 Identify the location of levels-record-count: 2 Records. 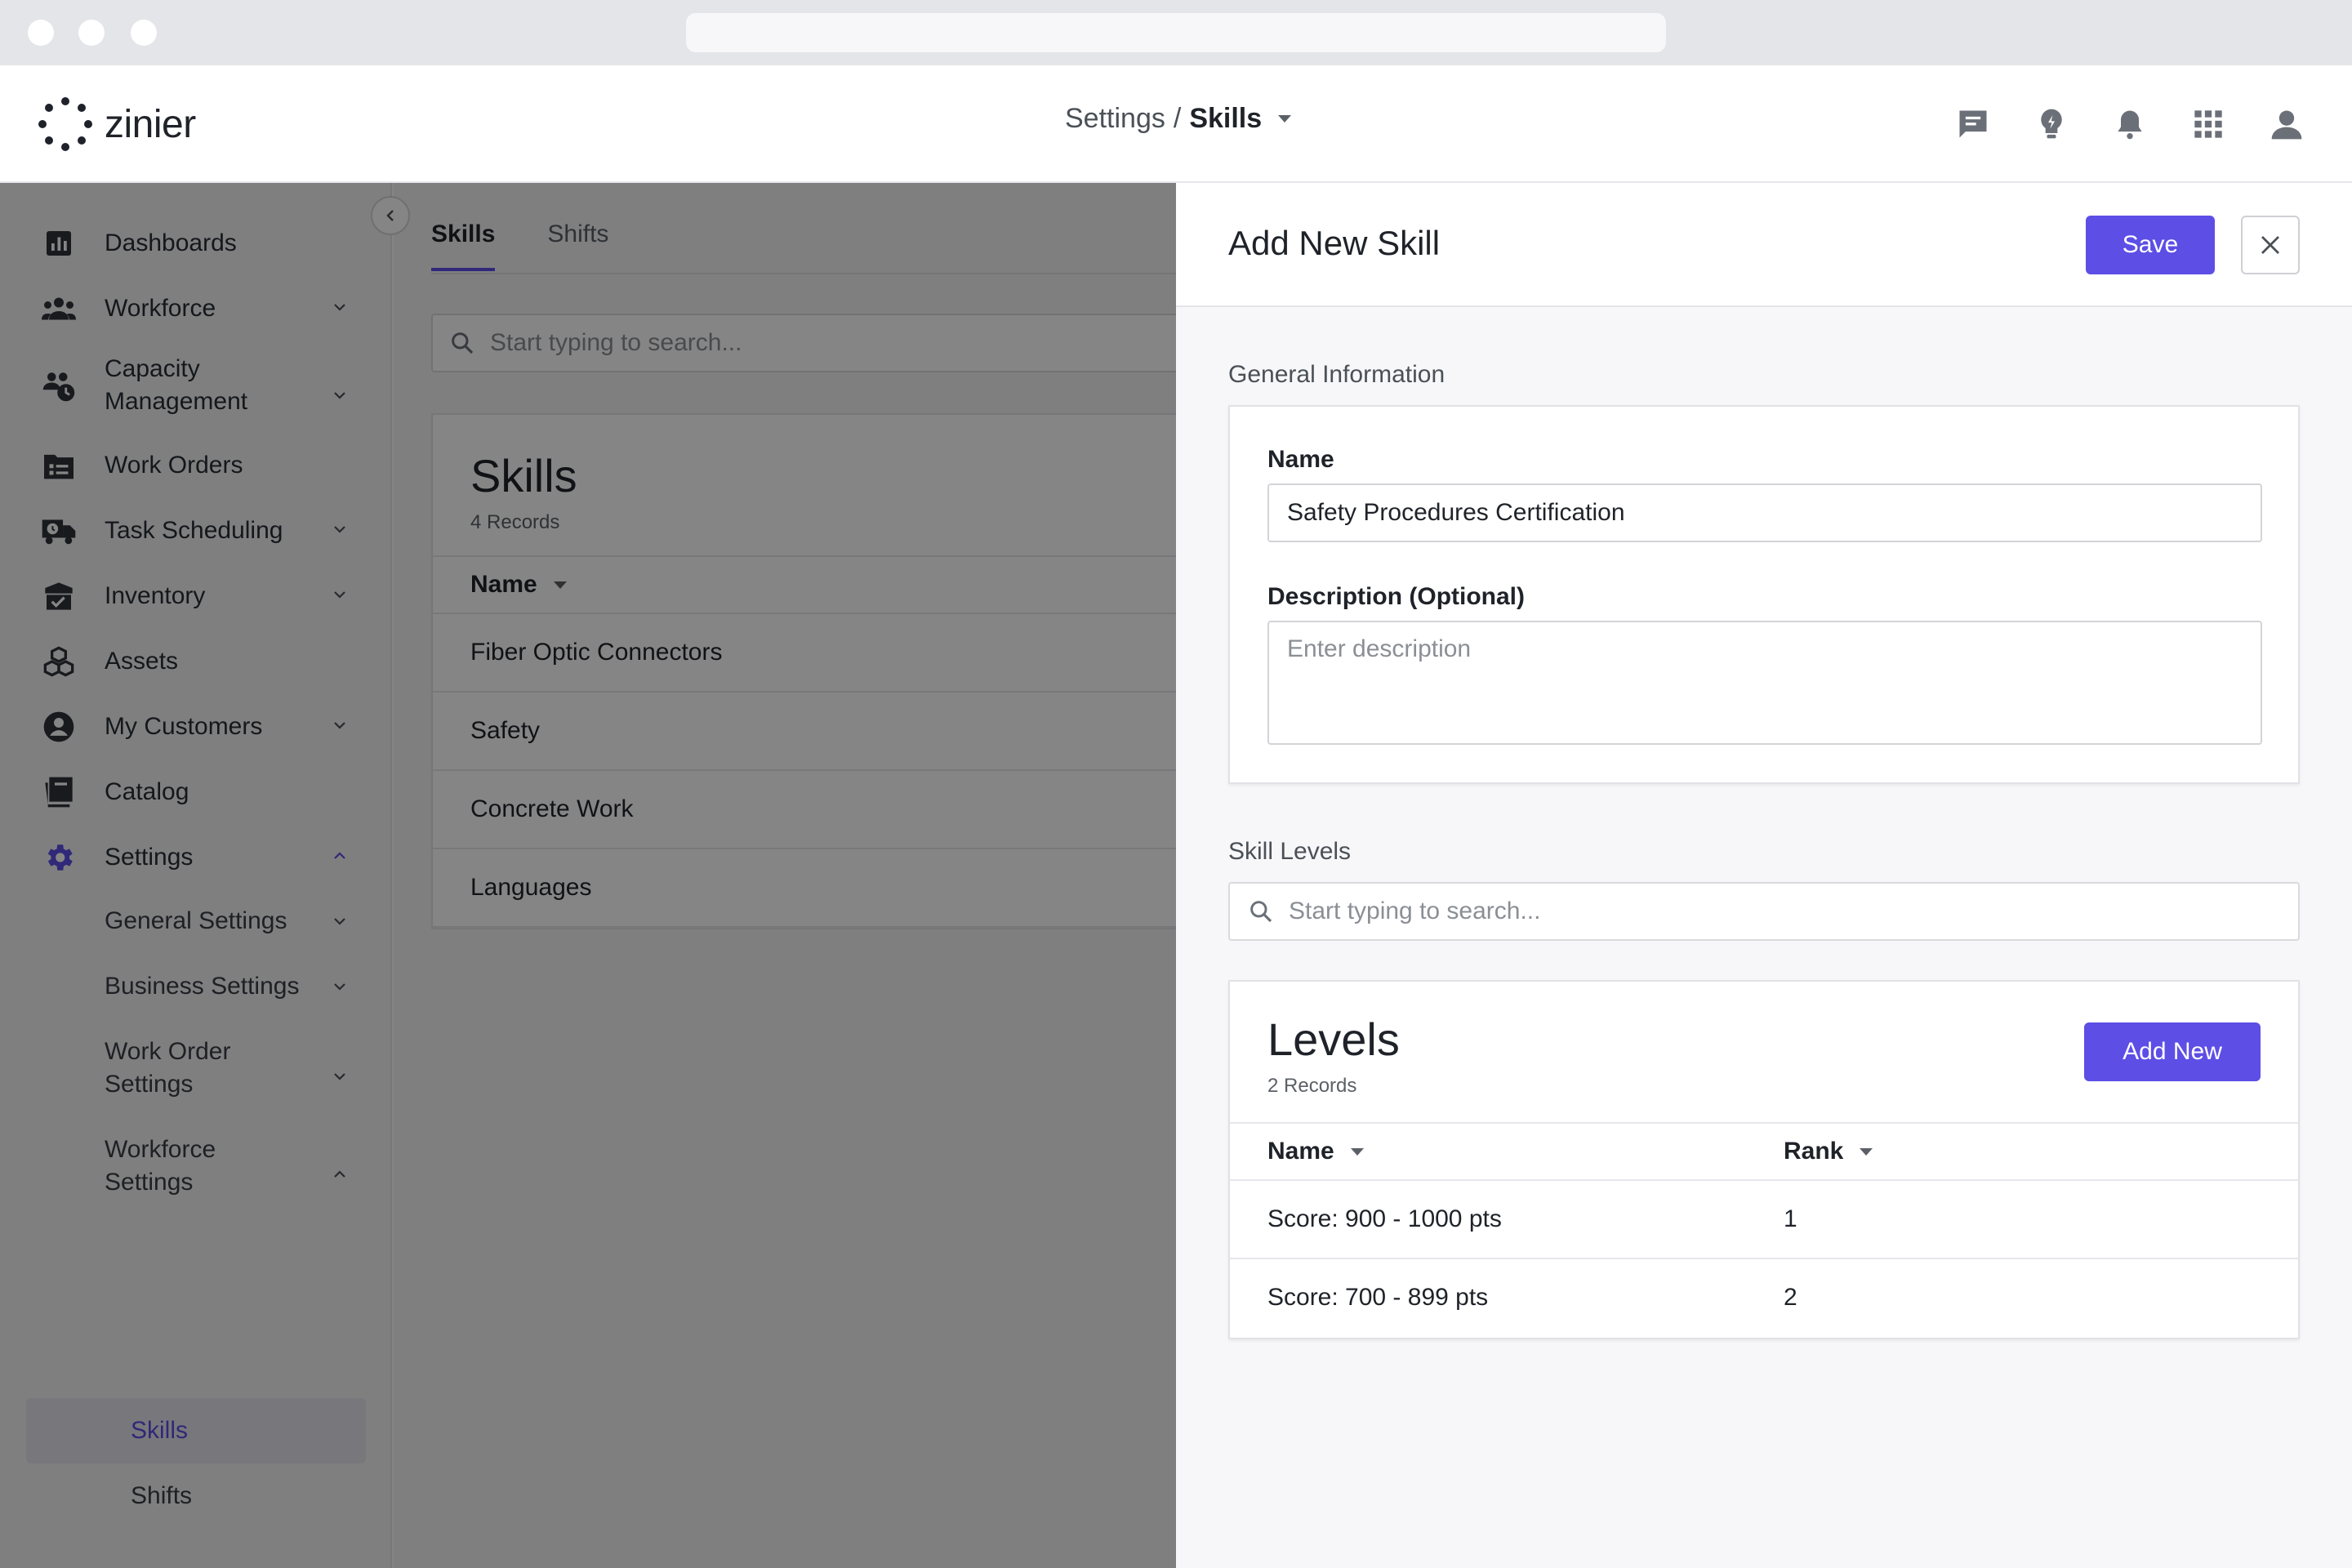
(1312, 1086).